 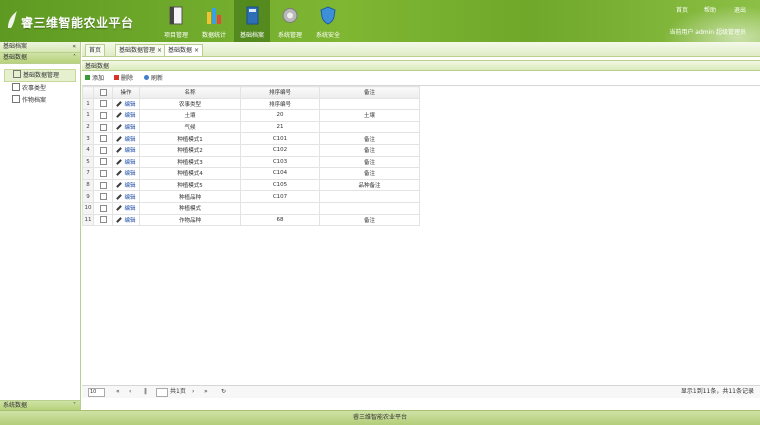 I want to click on shield-icon, so click(x=328, y=15).